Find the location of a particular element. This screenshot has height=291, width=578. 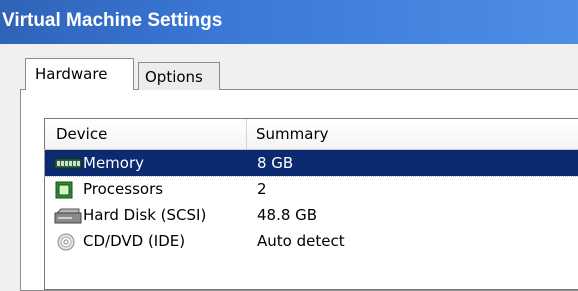

hard-disk-icon is located at coordinates (68, 216).